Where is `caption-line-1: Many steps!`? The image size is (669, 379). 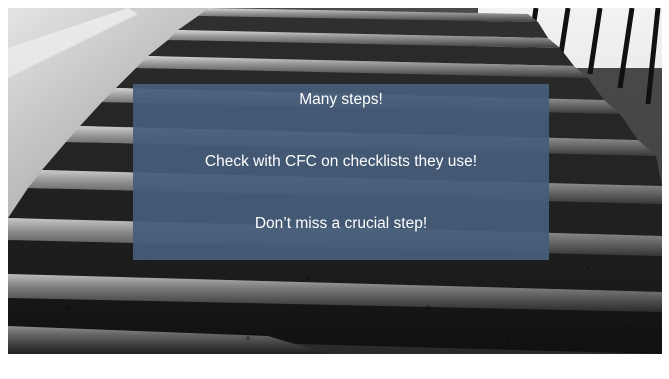 caption-line-1: Many steps! is located at coordinates (341, 99).